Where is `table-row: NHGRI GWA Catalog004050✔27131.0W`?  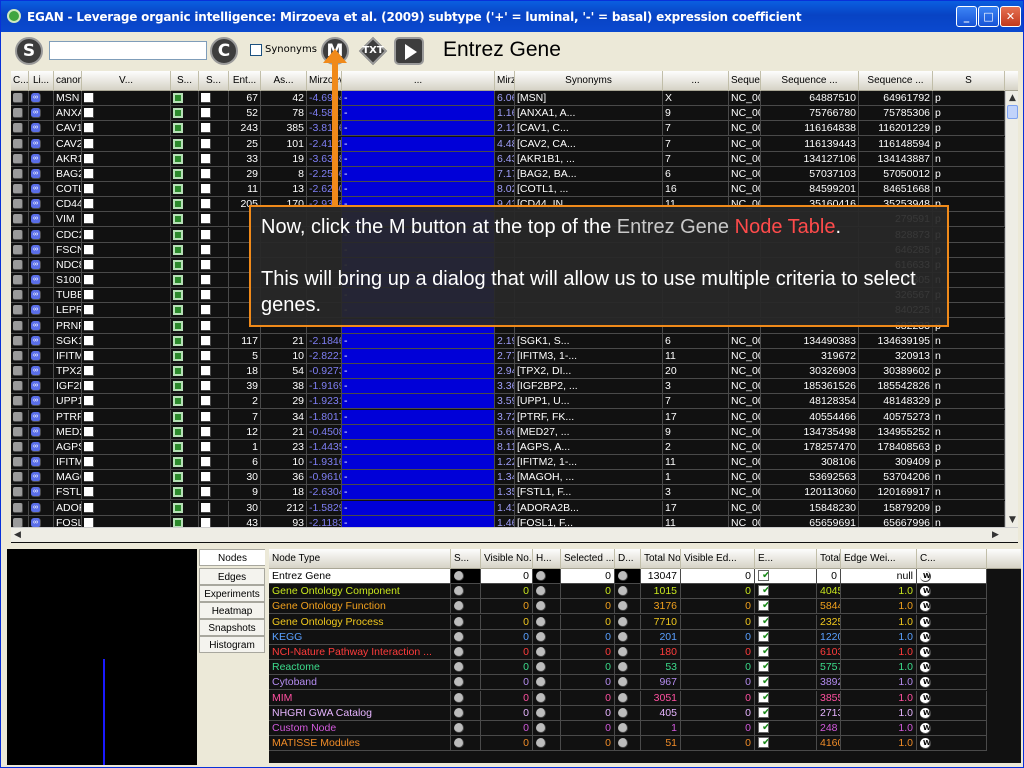 table-row: NHGRI GWA Catalog004050✔27131.0W is located at coordinates (645, 713).